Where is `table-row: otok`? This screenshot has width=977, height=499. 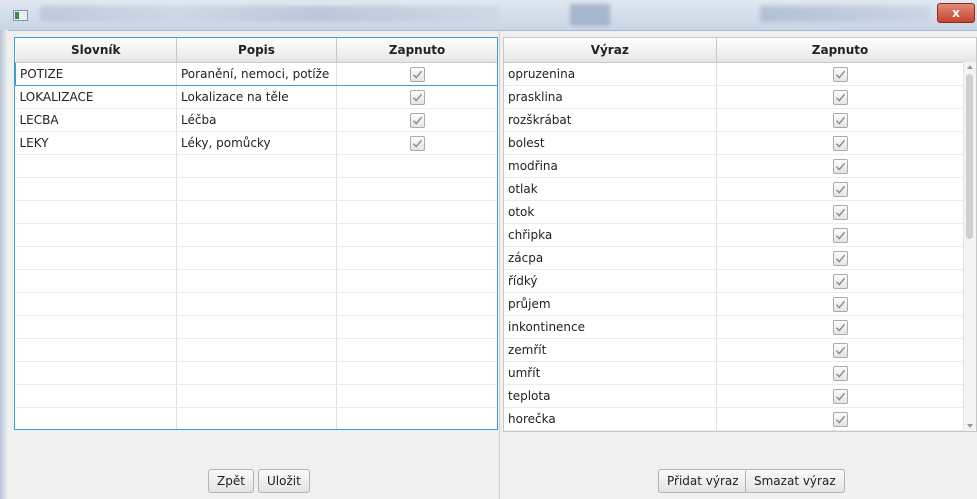 table-row: otok is located at coordinates (734, 212).